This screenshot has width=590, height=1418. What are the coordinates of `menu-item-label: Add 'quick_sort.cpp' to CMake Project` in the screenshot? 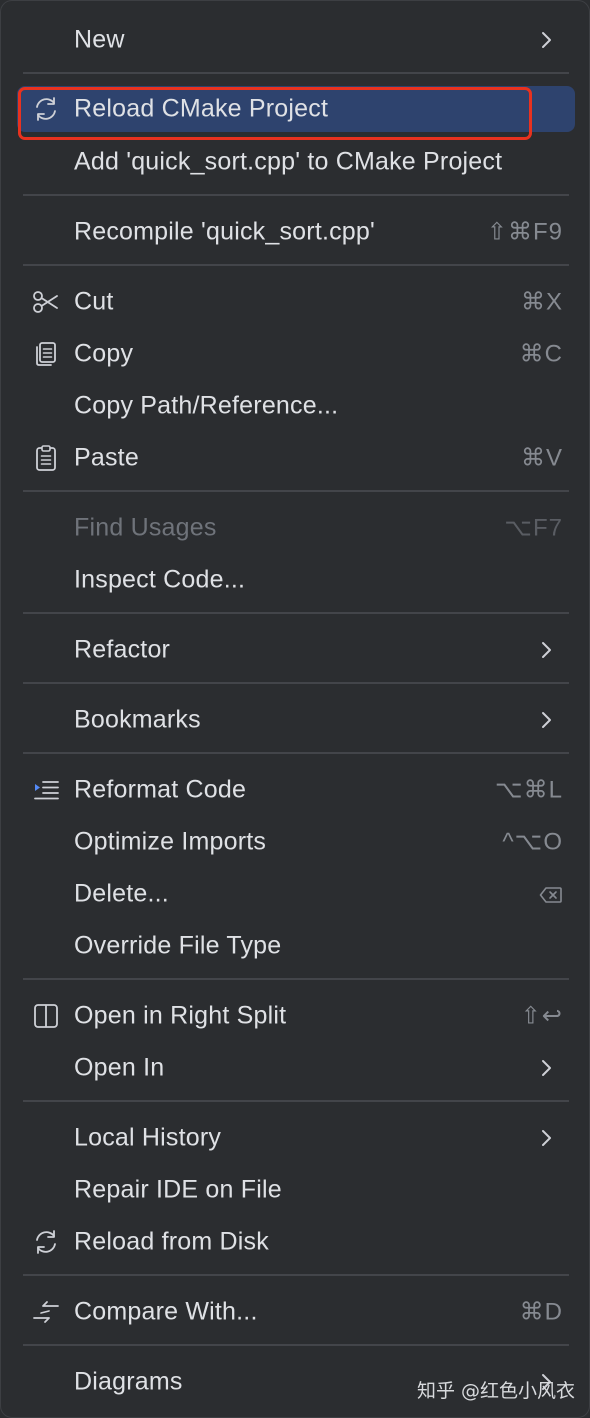 It's located at (288, 161).